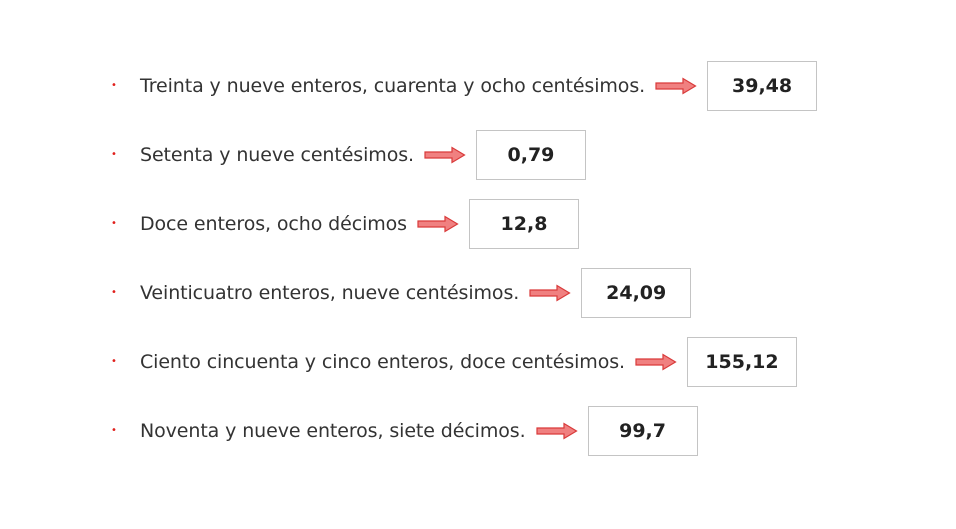 The image size is (956, 529). Describe the element at coordinates (741, 362) in the screenshot. I see `answer-box: 155,12` at that location.